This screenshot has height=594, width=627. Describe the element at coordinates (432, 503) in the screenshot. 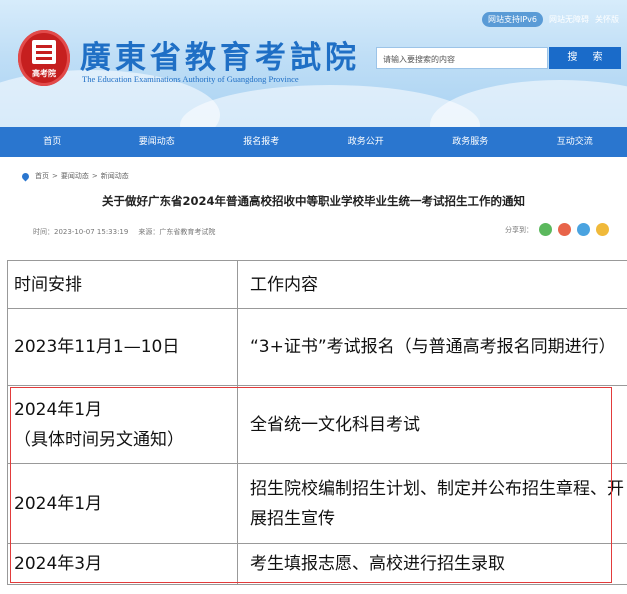

I see `row-content: 招生院校编制招生计划、制定并公布招生章程、开展招生宣传` at that location.